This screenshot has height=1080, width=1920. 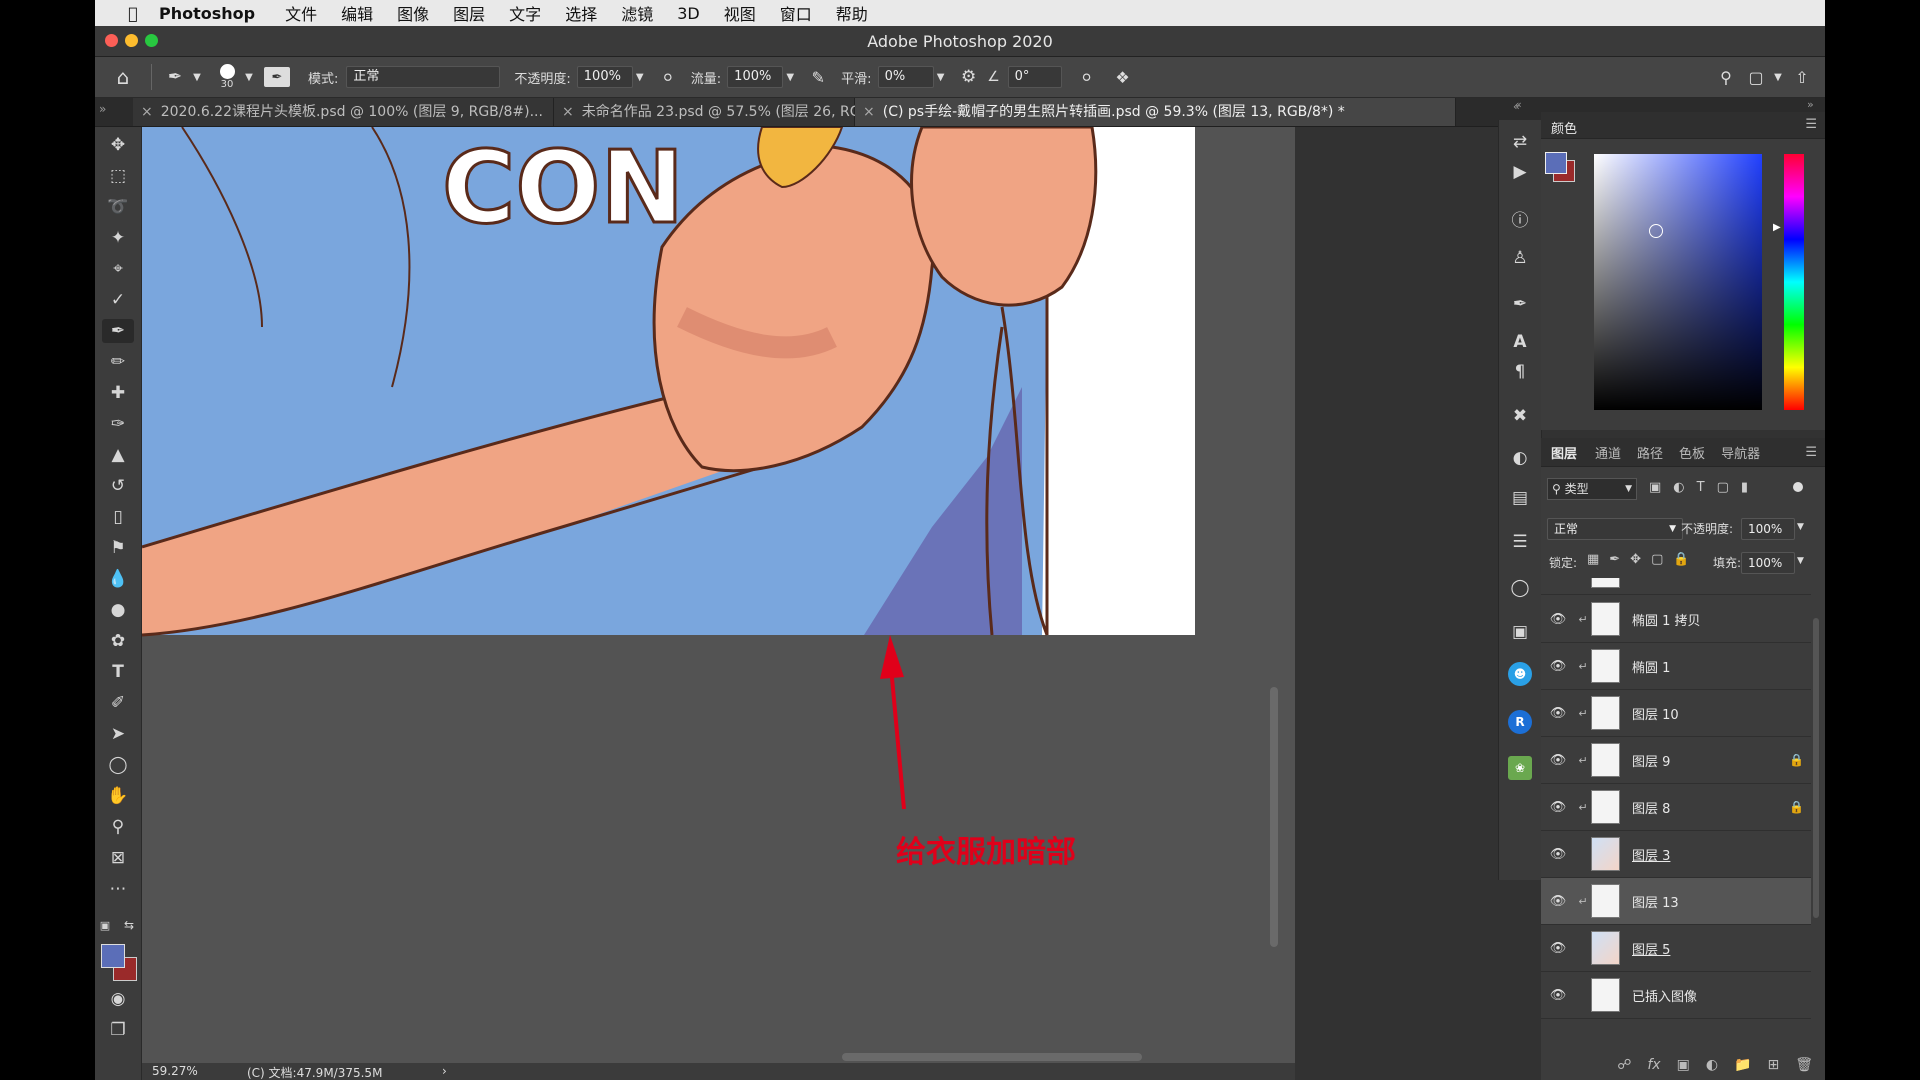 What do you see at coordinates (118, 362) in the screenshot?
I see `pencil-tool-icon: ✏` at bounding box center [118, 362].